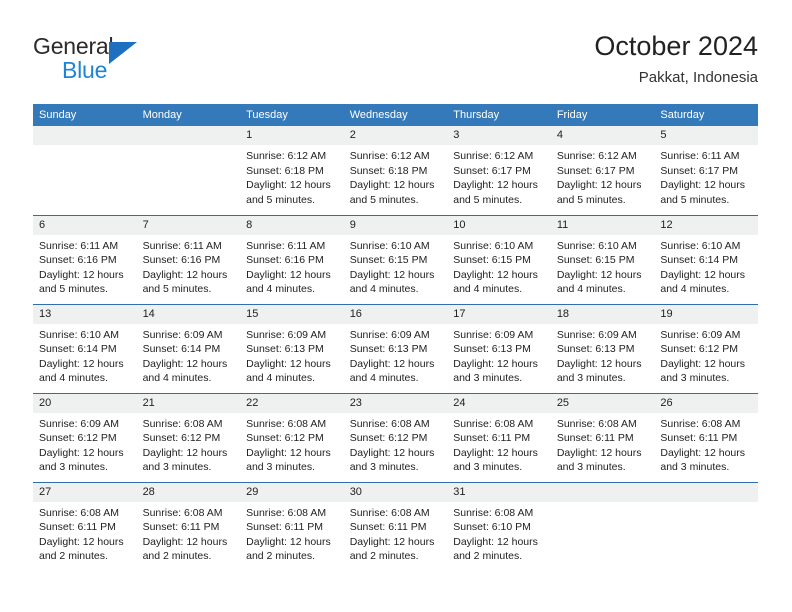  What do you see at coordinates (602, 135) in the screenshot?
I see `day-number: 4` at bounding box center [602, 135].